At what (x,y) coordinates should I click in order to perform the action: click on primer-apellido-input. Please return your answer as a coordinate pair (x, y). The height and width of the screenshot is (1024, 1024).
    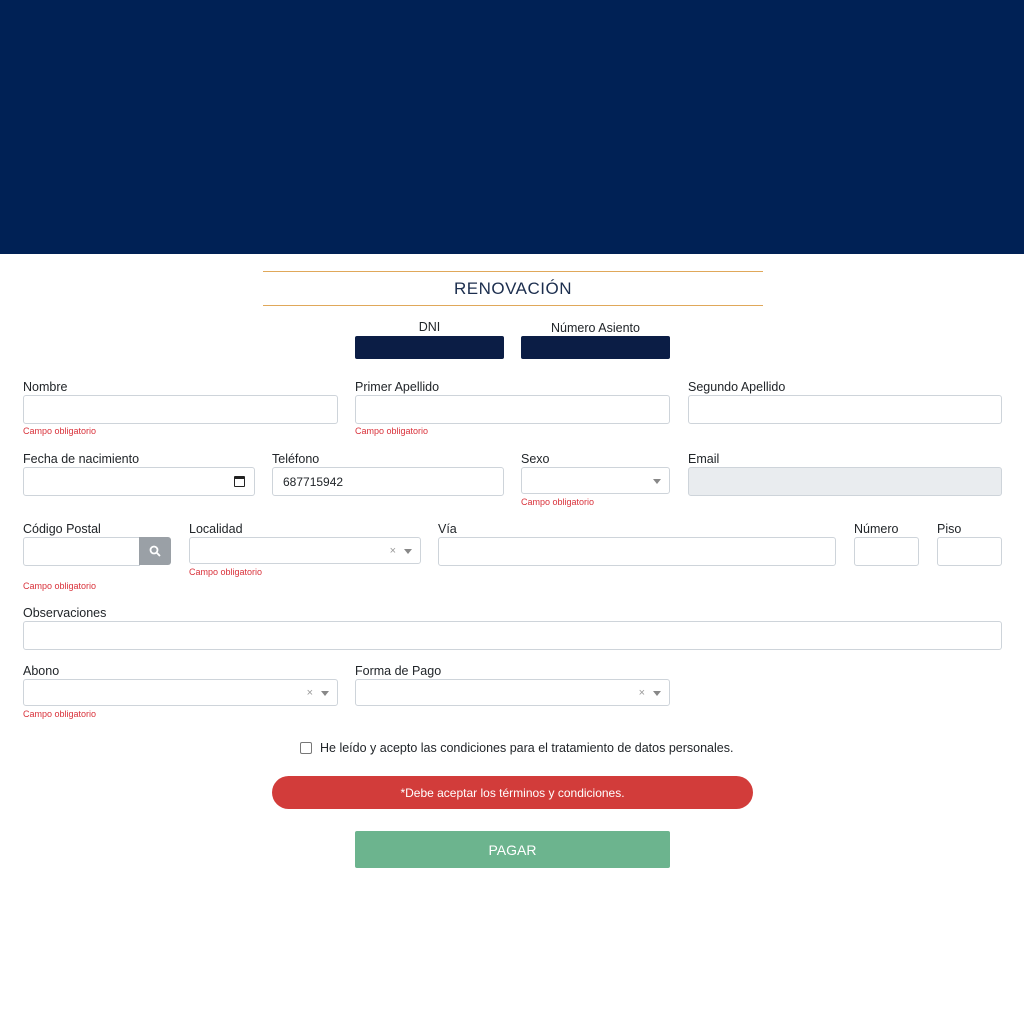
    Looking at the image, I should click on (512, 409).